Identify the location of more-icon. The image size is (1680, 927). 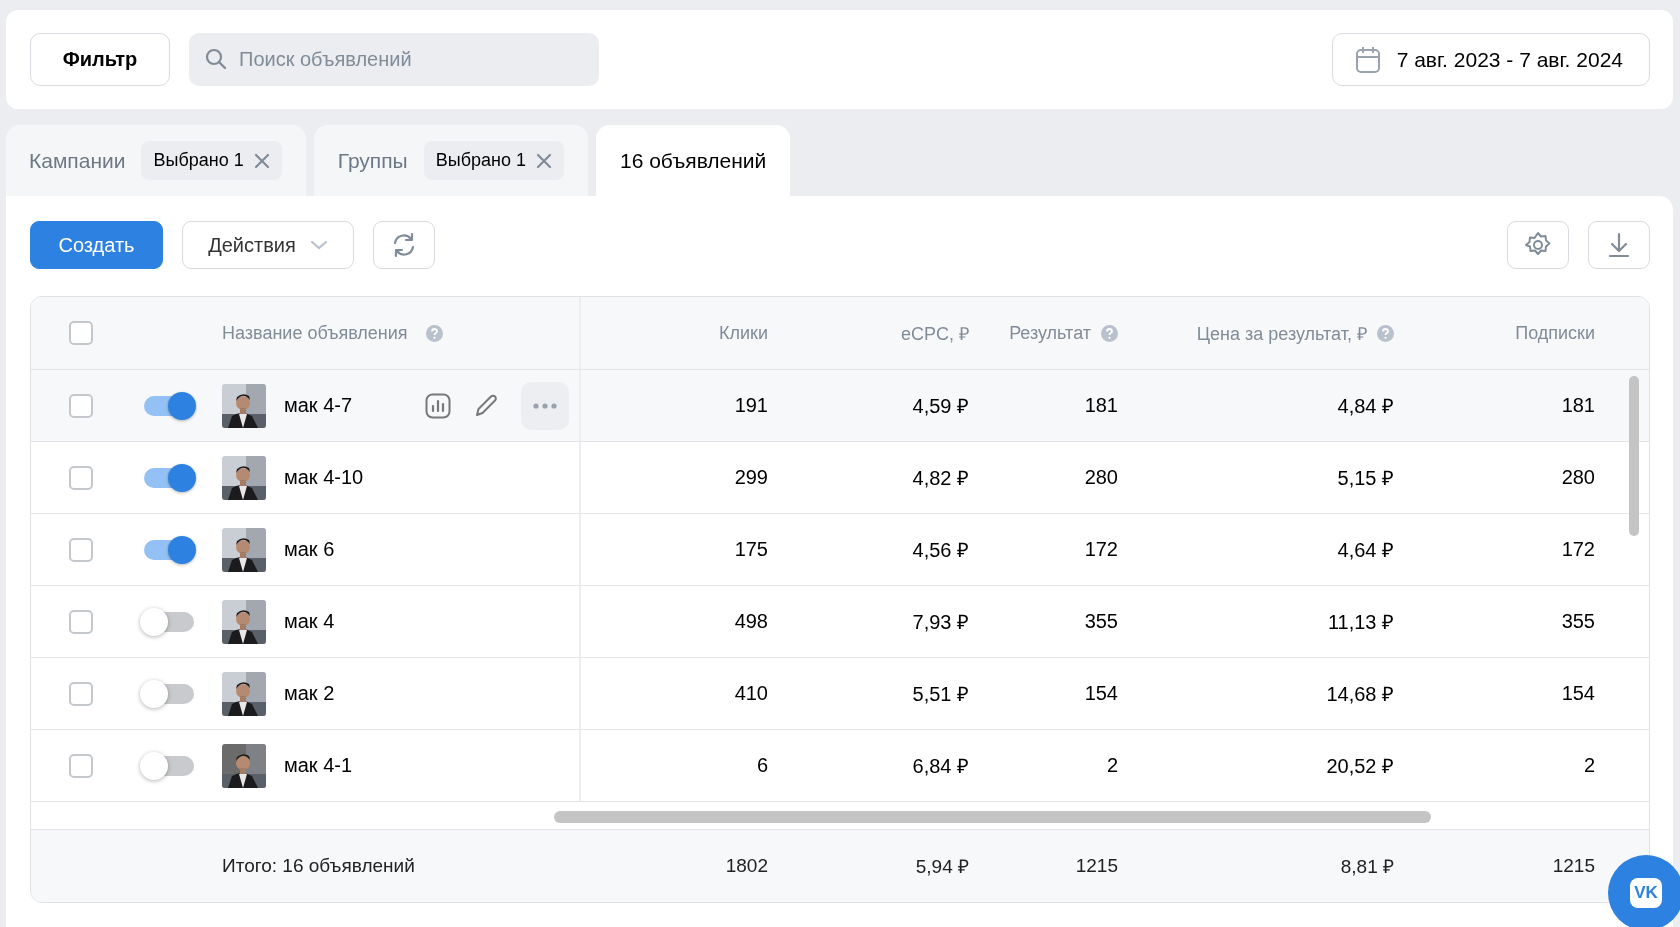
(545, 405).